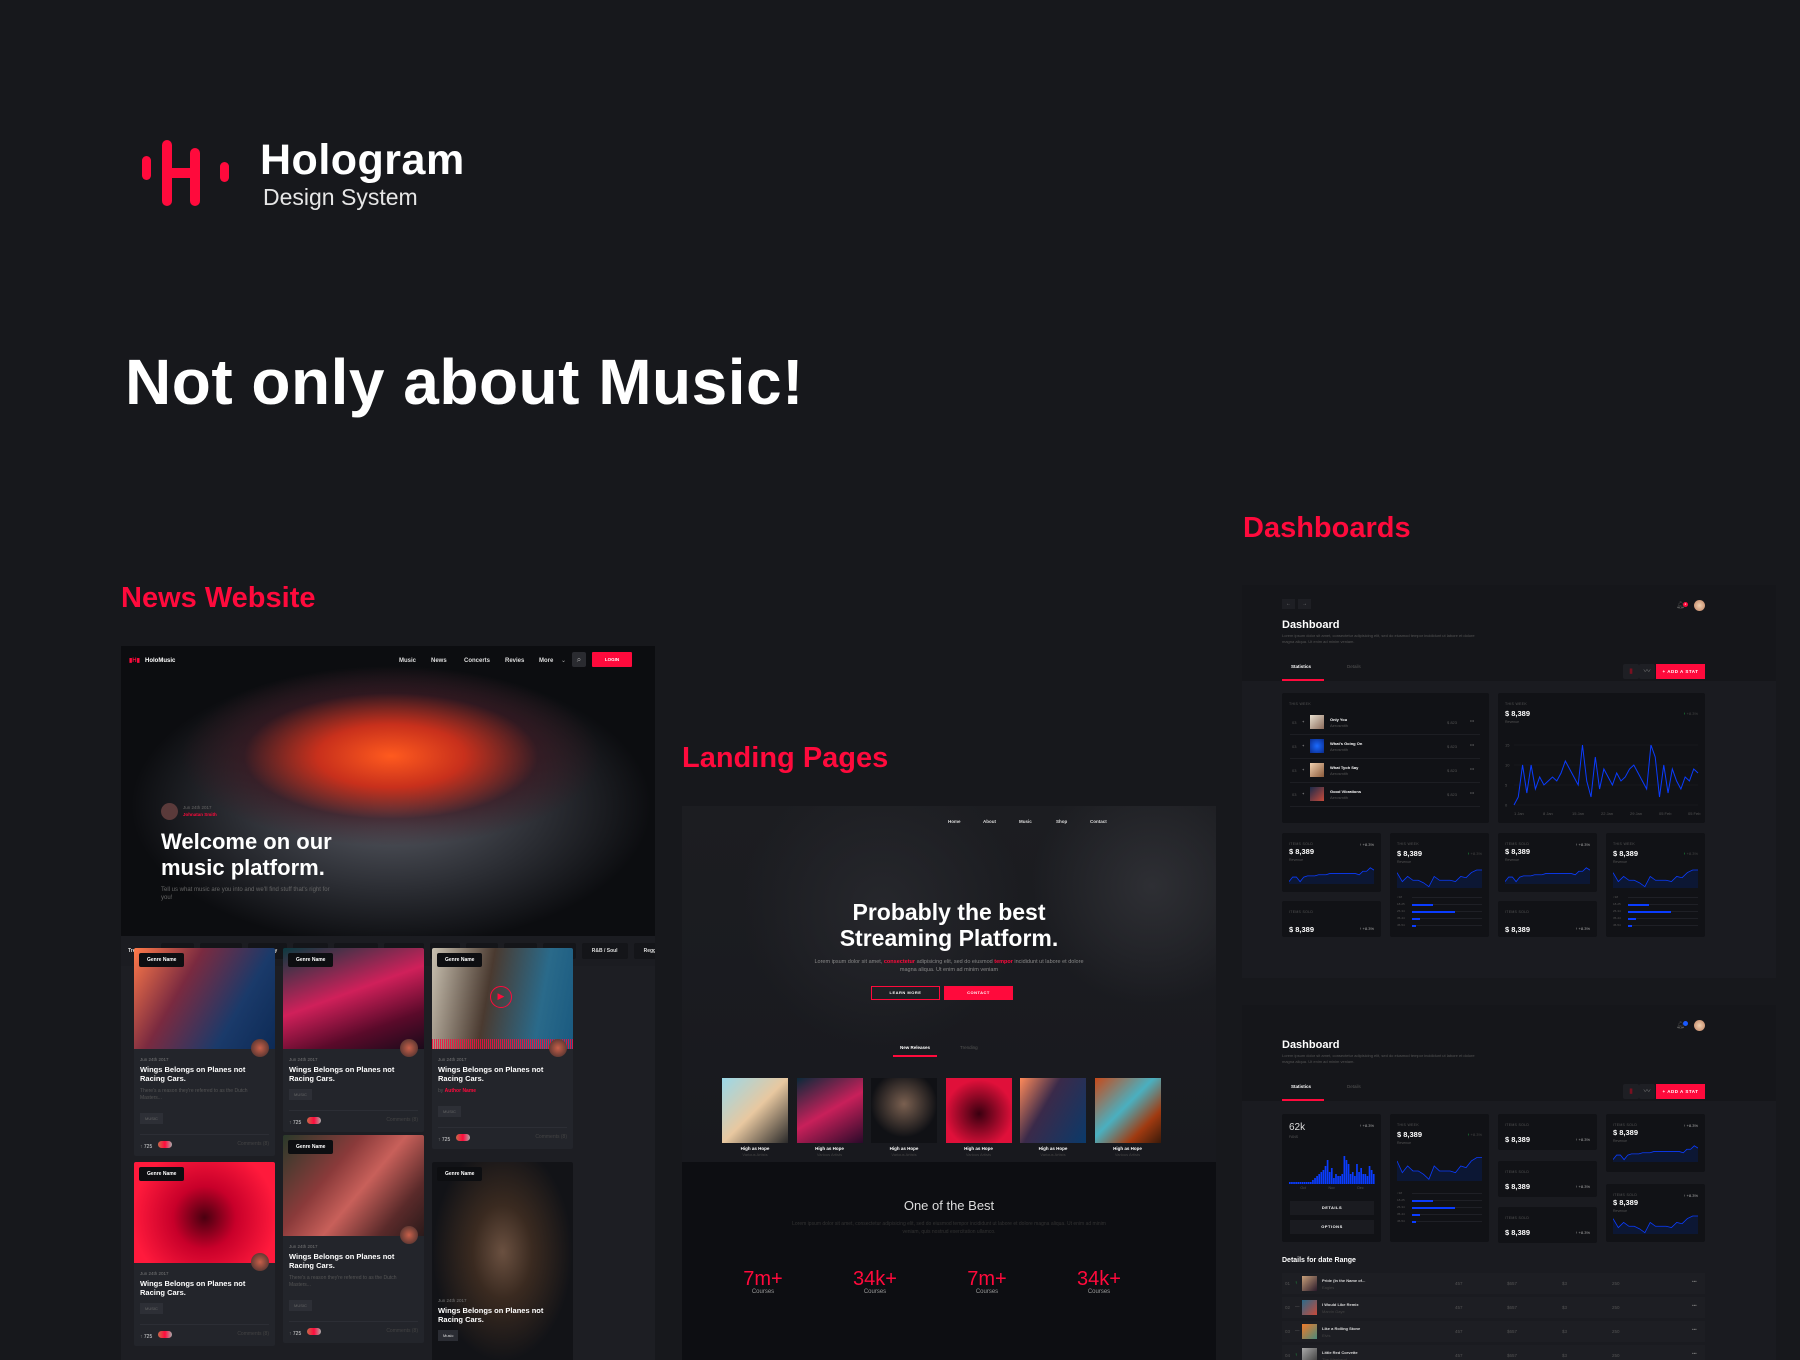 Image resolution: width=1800 pixels, height=1360 pixels. Describe the element at coordinates (579, 659) in the screenshot. I see `search-icon: ⌕` at that location.